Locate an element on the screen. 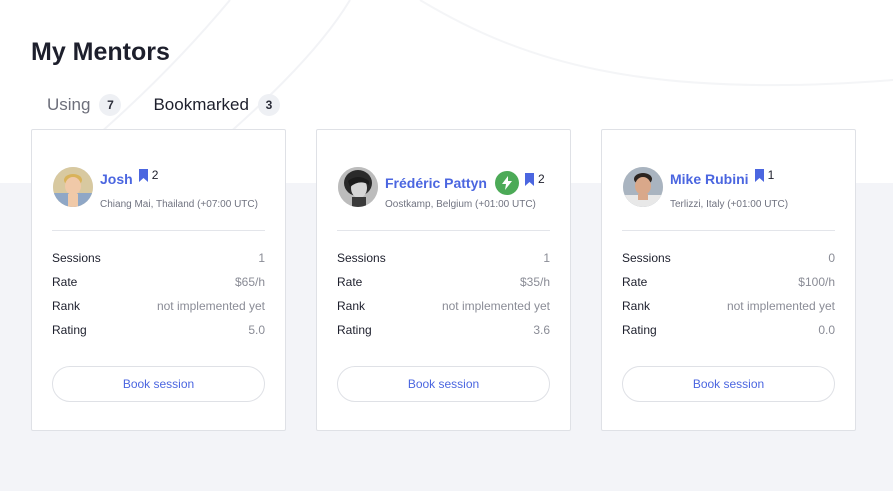 The image size is (893, 491). stat-value: $35/h is located at coordinates (534, 282).